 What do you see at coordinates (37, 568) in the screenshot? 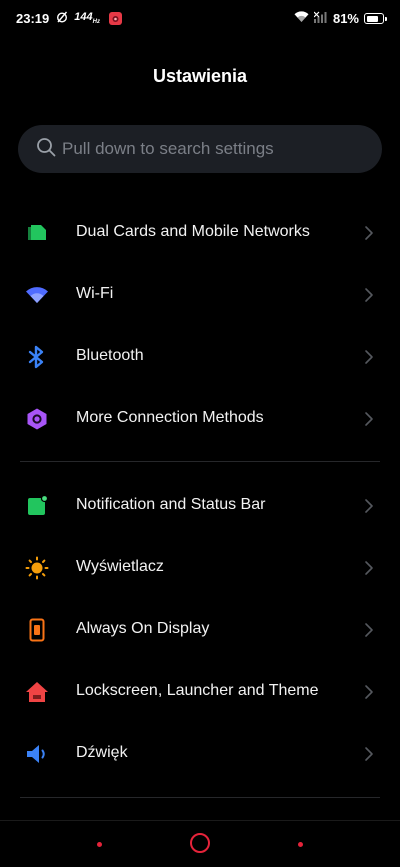
I see `sun-icon` at bounding box center [37, 568].